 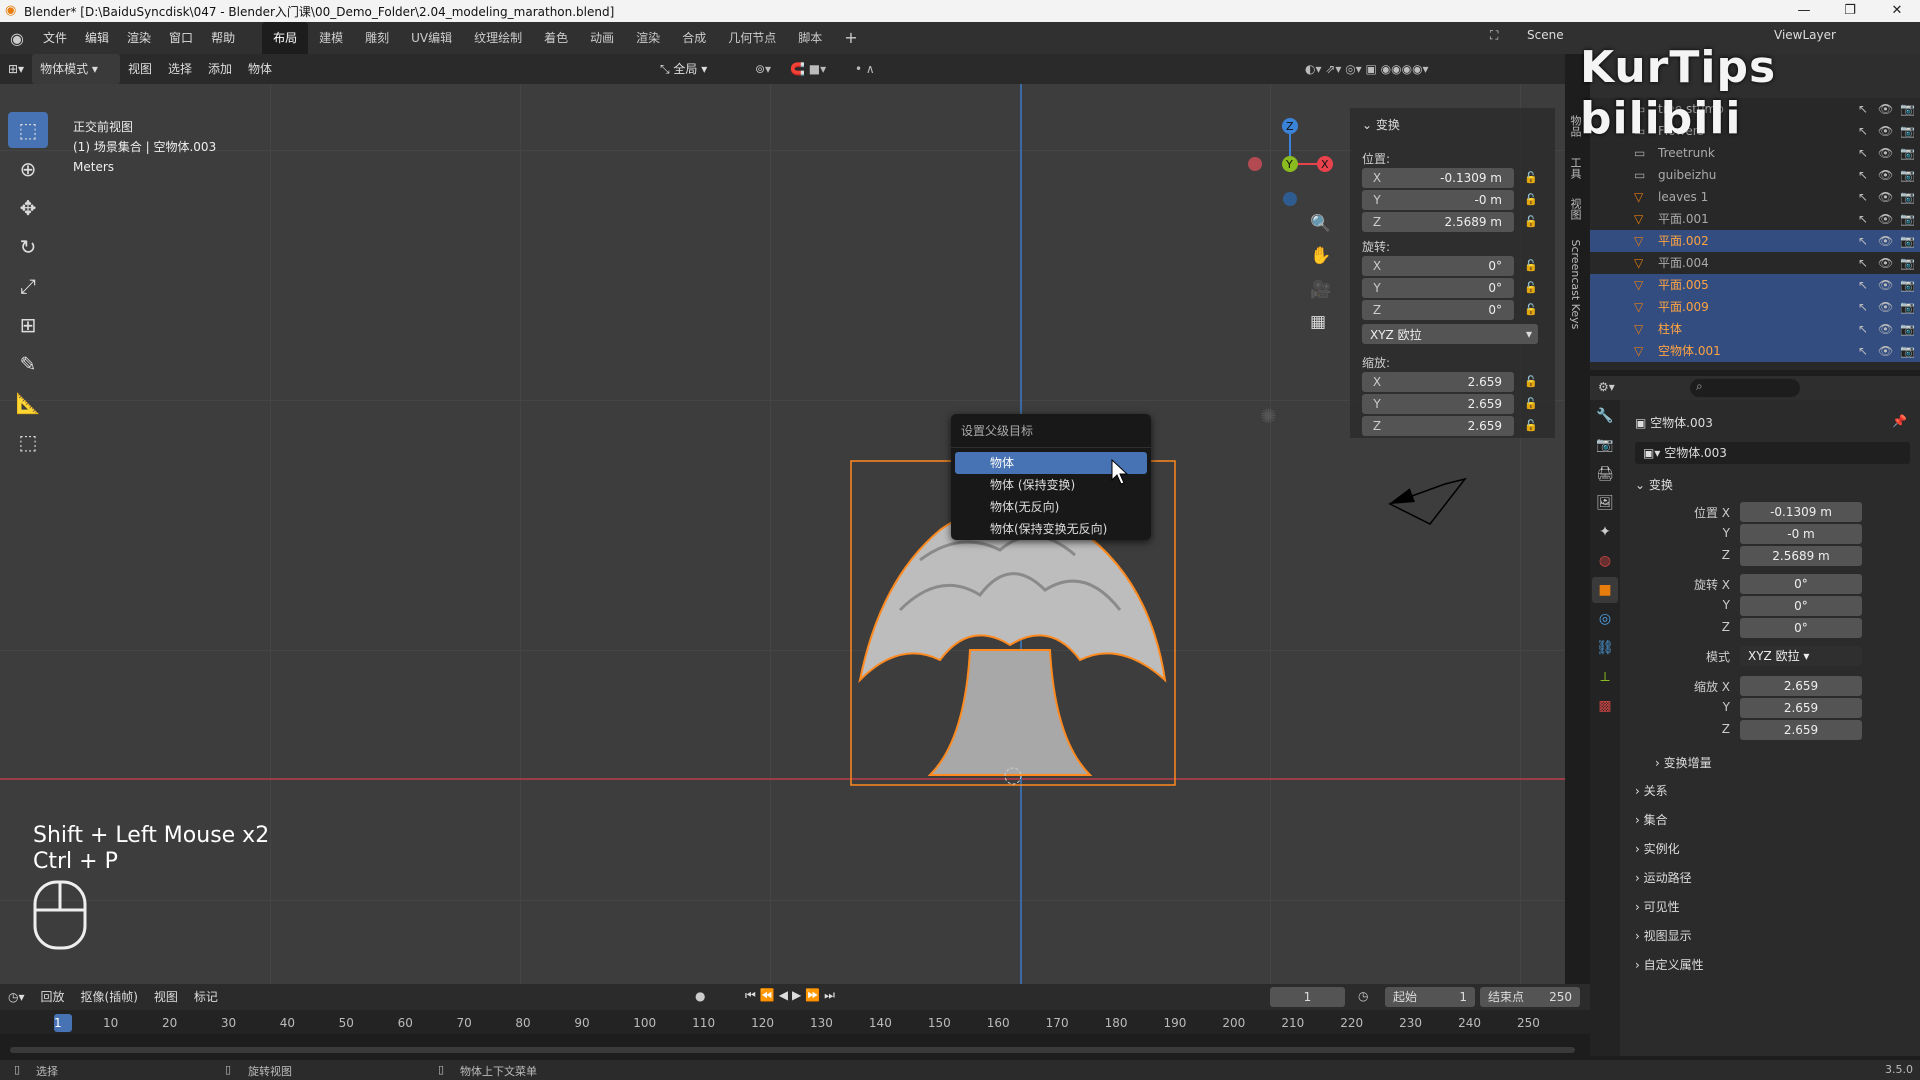 What do you see at coordinates (498, 38) in the screenshot?
I see `tab-texture-paint: 纹理绘制` at bounding box center [498, 38].